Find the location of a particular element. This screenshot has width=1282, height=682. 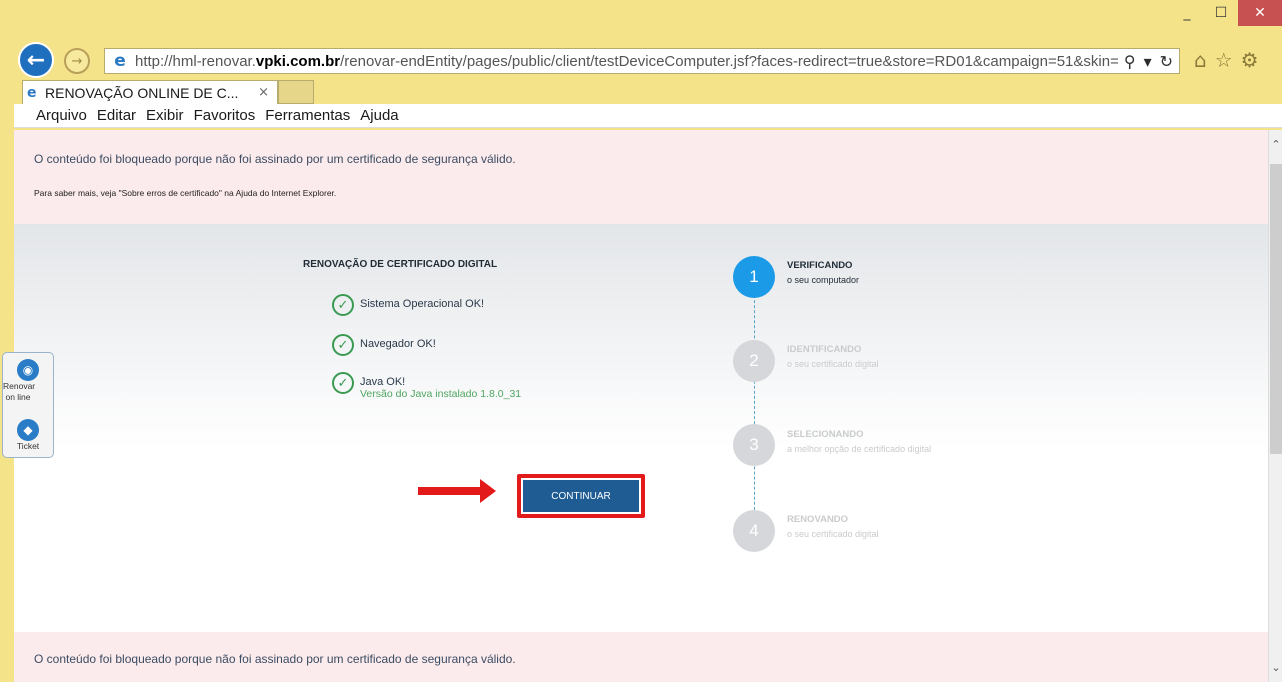

menu-favoritos: Favoritos is located at coordinates (225, 115).